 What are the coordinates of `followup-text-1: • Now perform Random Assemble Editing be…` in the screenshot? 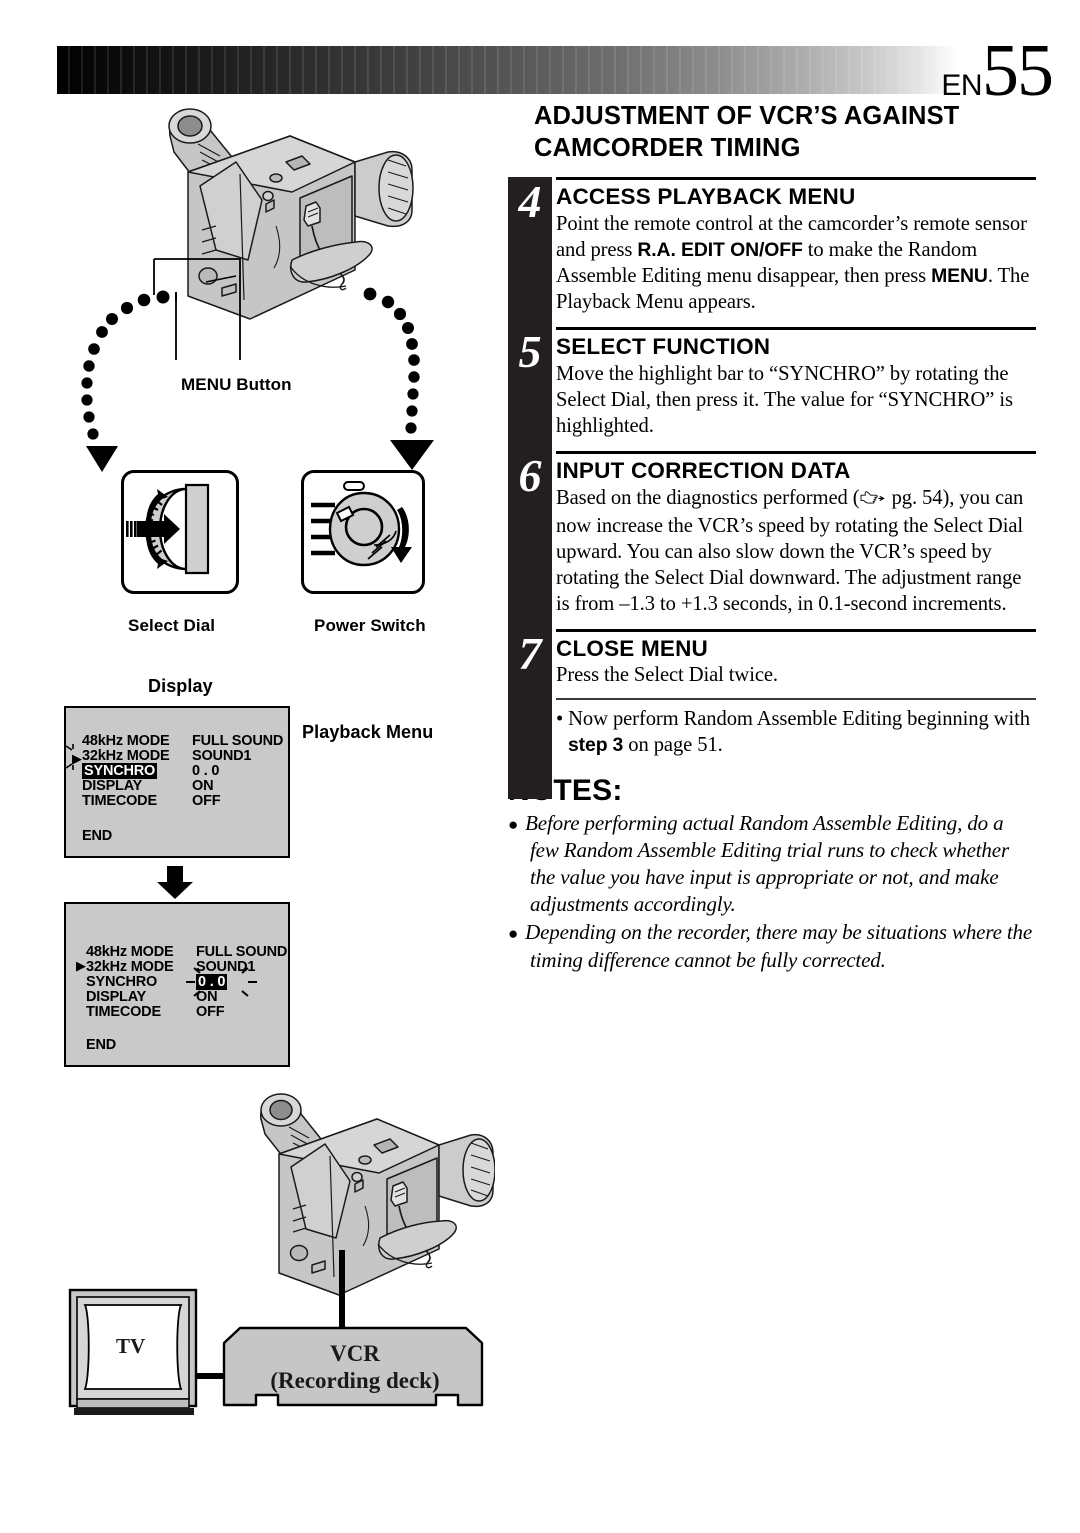 It's located at (793, 719).